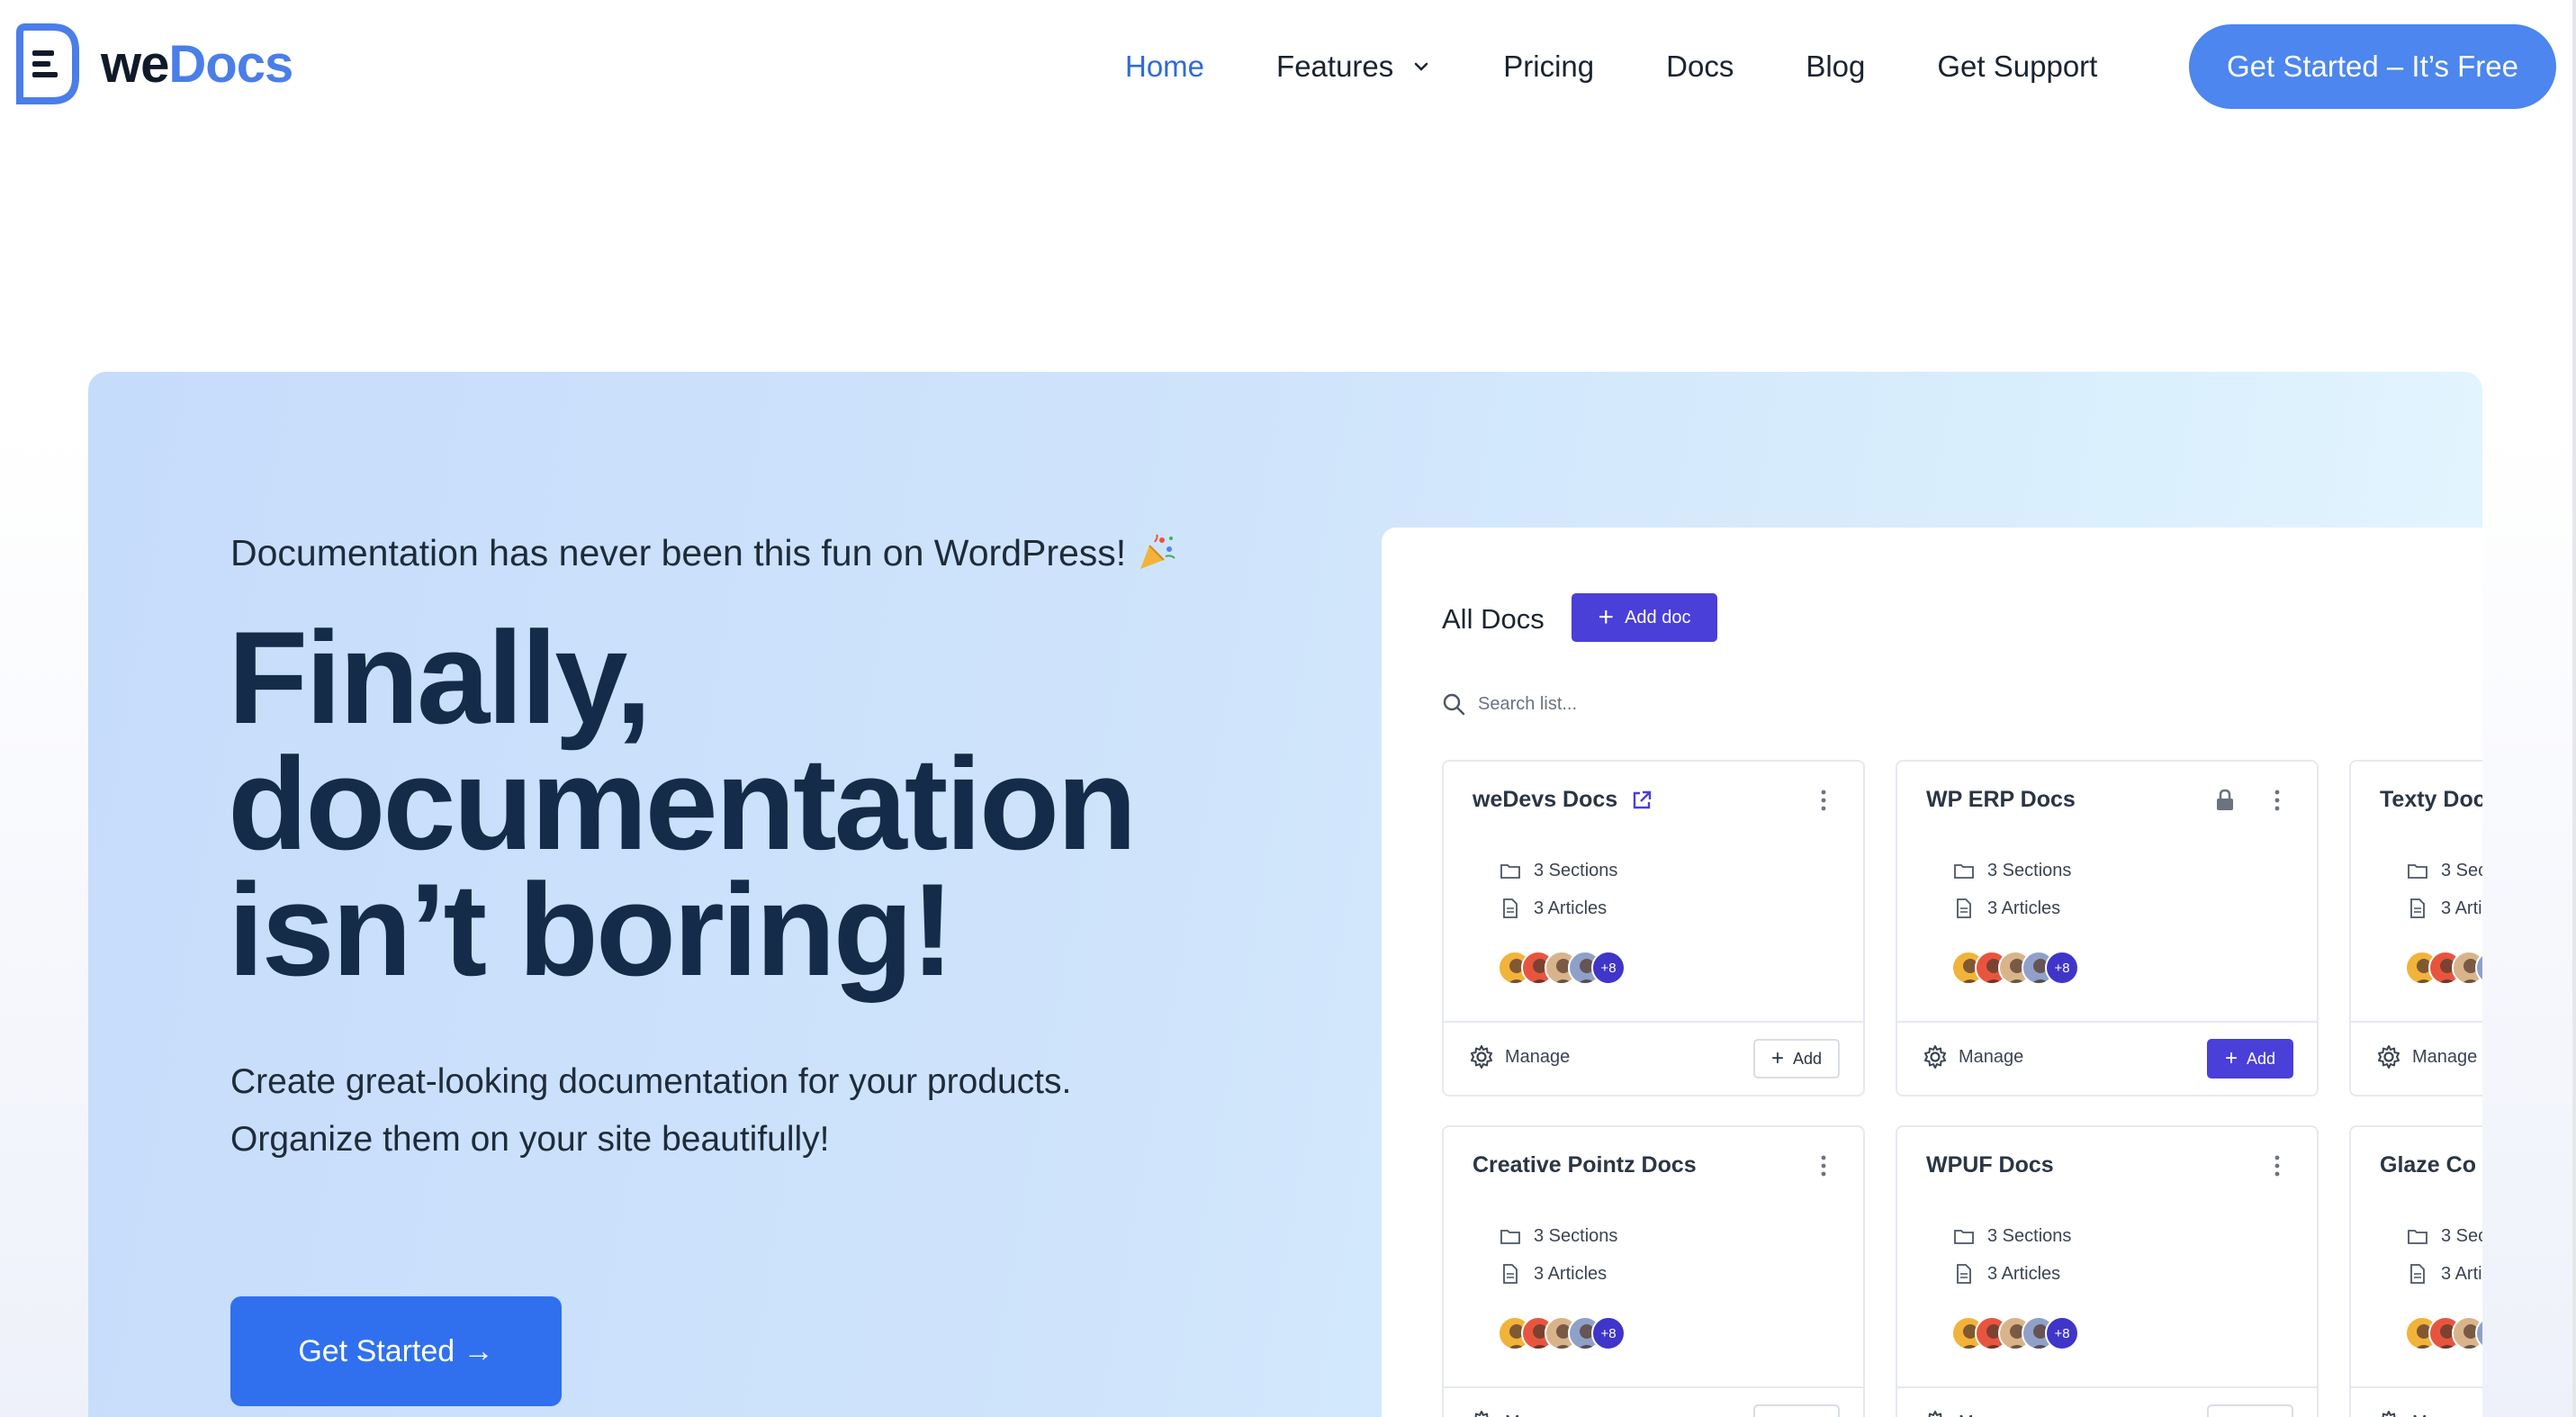 This screenshot has height=1417, width=2576. Describe the element at coordinates (1658, 704) in the screenshot. I see `search-input` at that location.